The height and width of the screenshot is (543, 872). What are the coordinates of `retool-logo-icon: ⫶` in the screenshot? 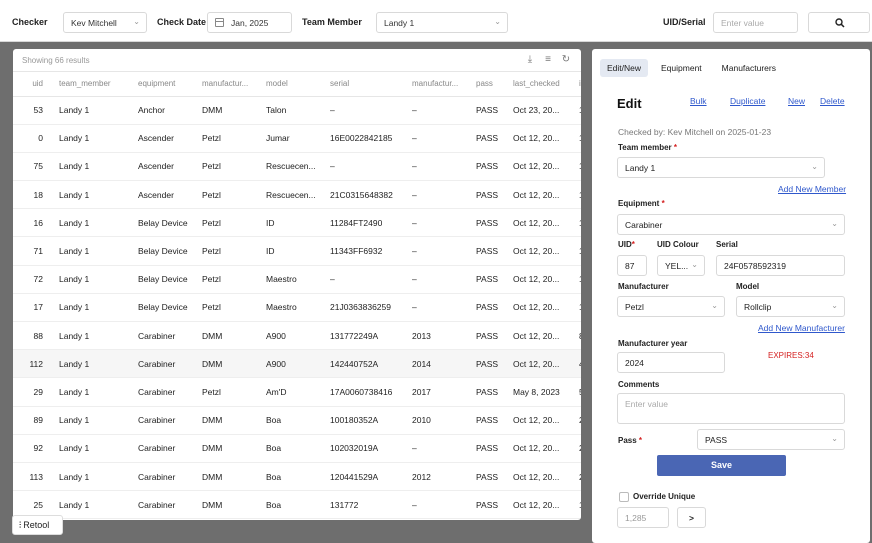 It's located at (20, 525).